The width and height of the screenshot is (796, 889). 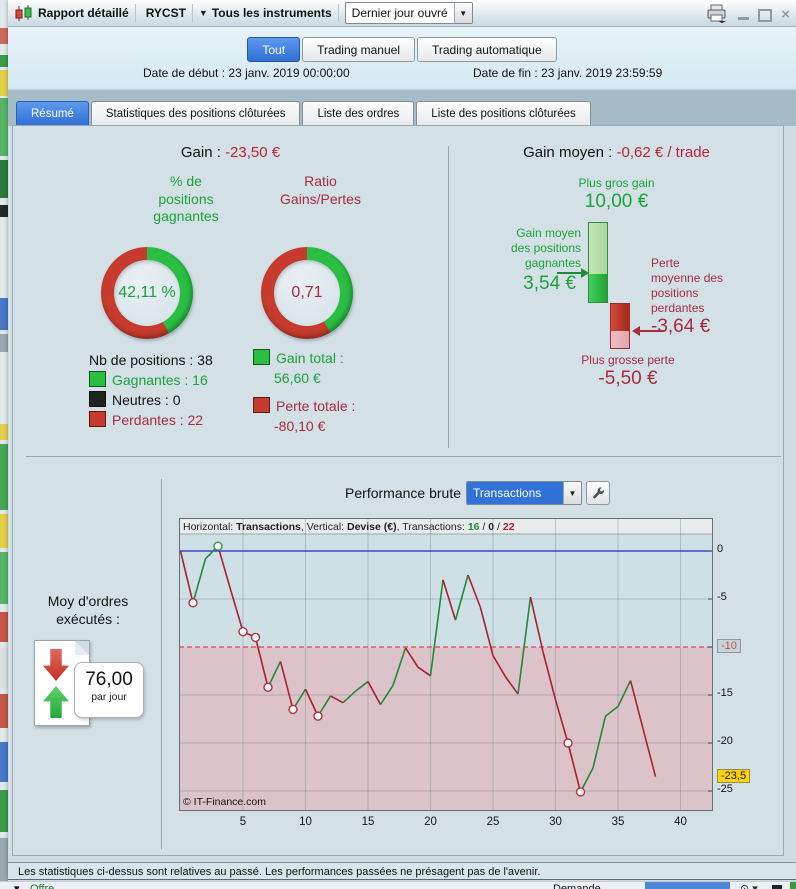 I want to click on heading-line: Ratio, so click(x=320, y=181).